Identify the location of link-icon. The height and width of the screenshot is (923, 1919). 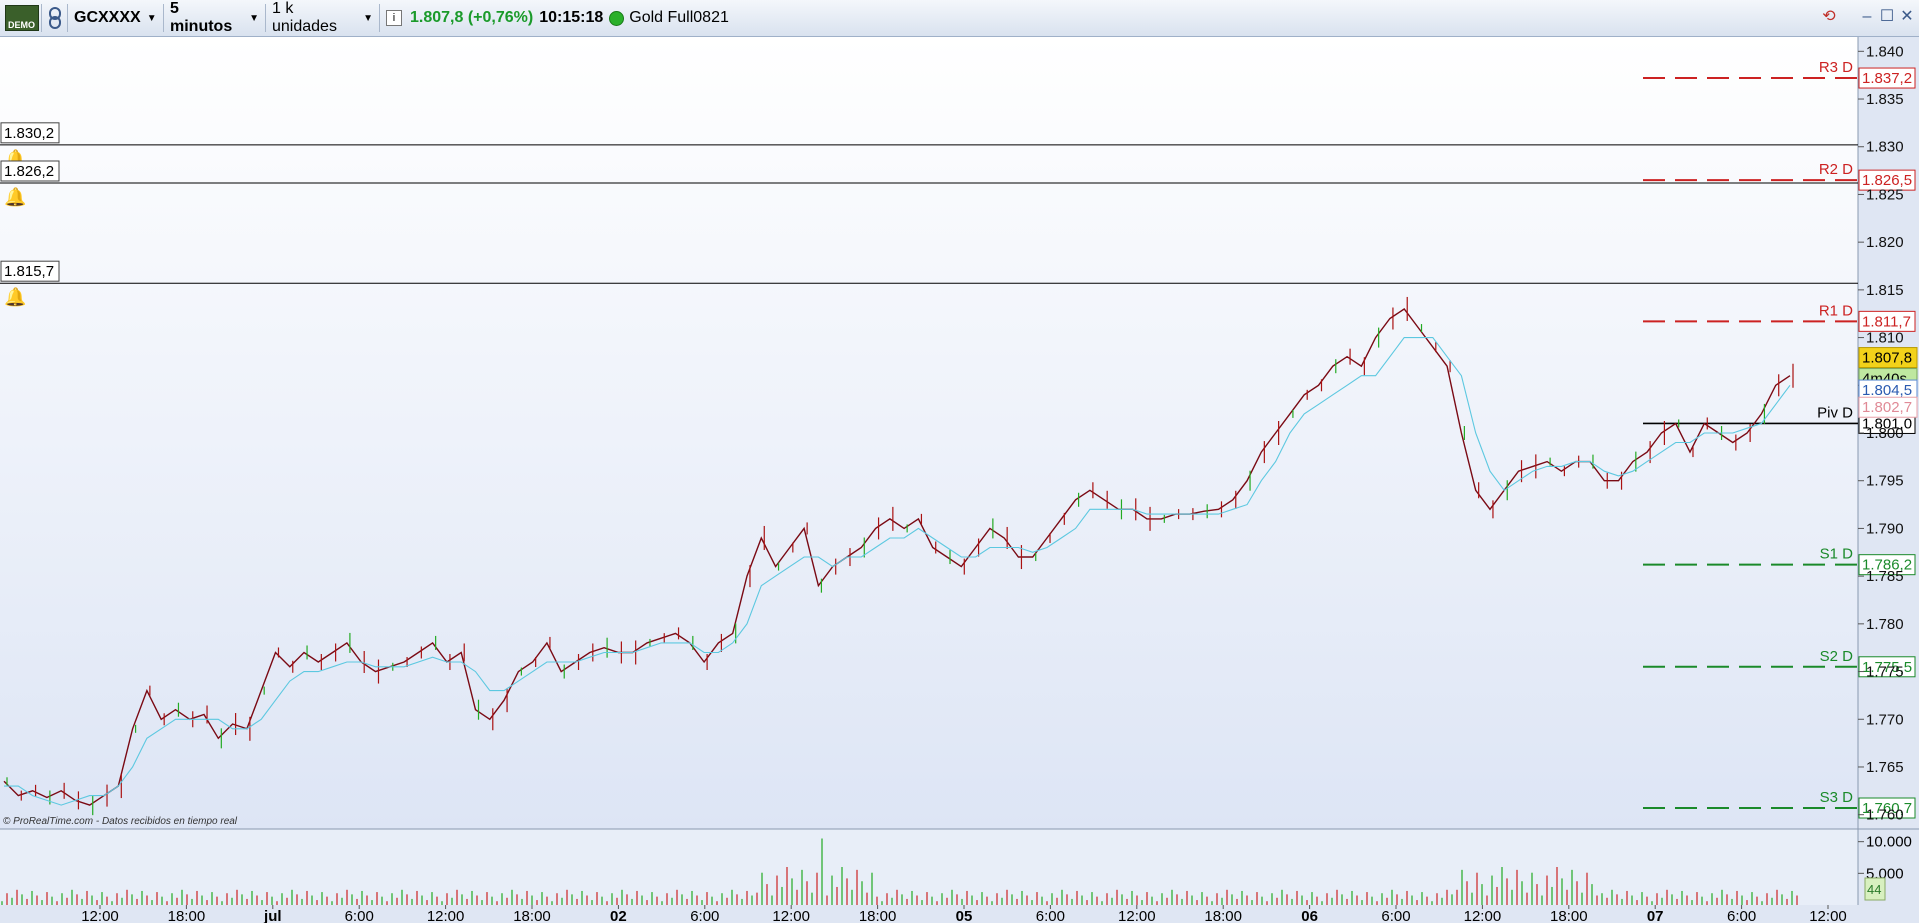
(54, 18).